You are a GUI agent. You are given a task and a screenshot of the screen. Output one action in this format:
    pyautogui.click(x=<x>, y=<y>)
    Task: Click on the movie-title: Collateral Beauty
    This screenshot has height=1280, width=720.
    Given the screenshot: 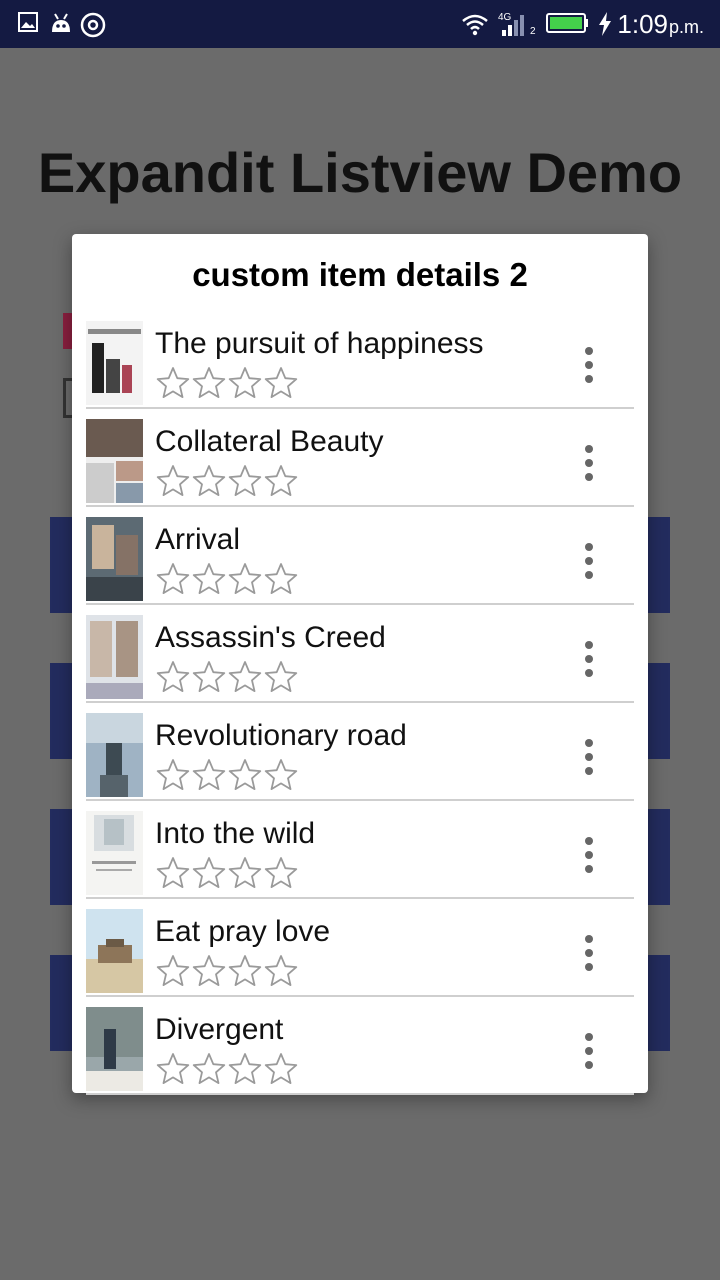 What is the action you would take?
    pyautogui.click(x=269, y=441)
    